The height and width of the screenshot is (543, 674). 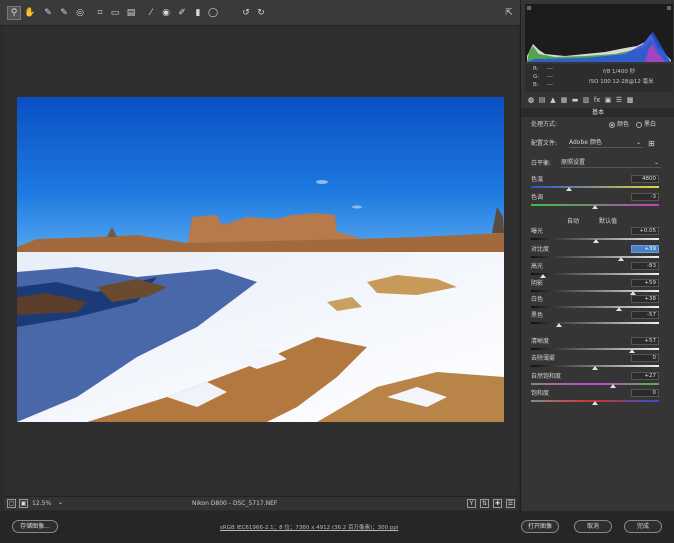 I want to click on rotate-right-icon: ↻, so click(x=261, y=13).